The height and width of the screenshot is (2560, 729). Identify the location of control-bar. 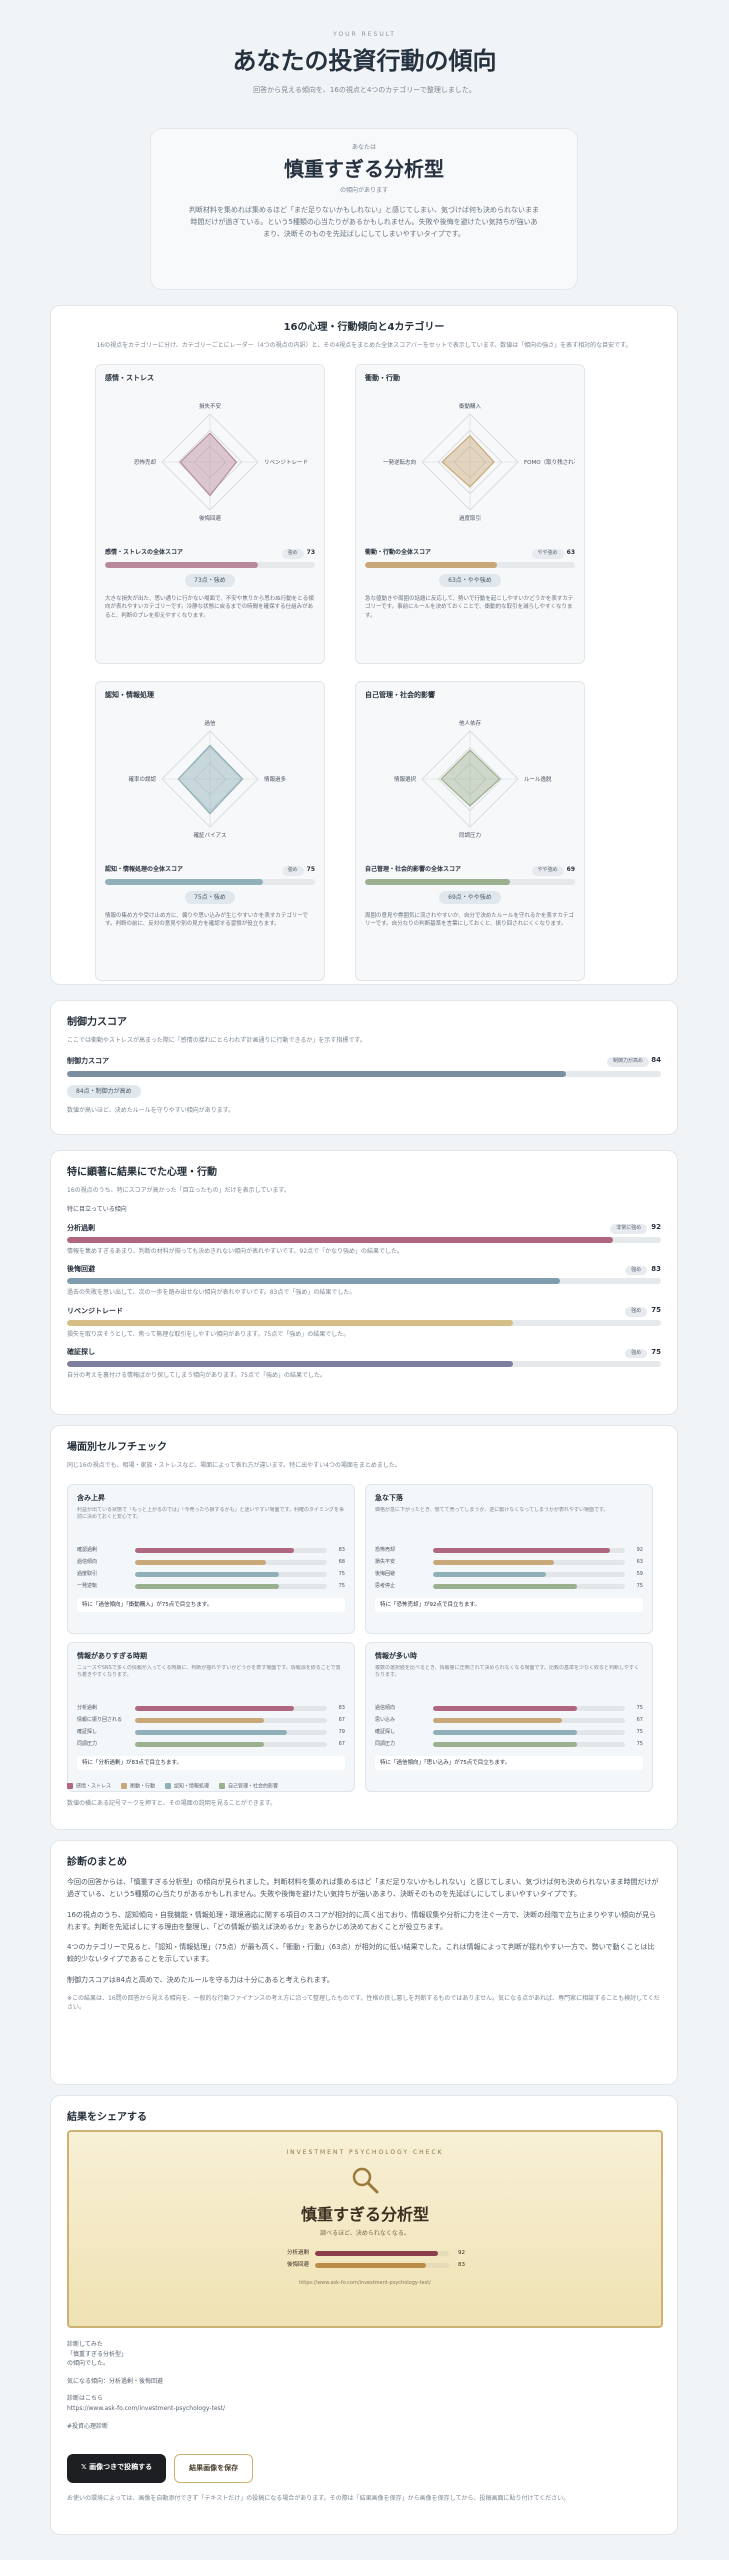
(364, 1073).